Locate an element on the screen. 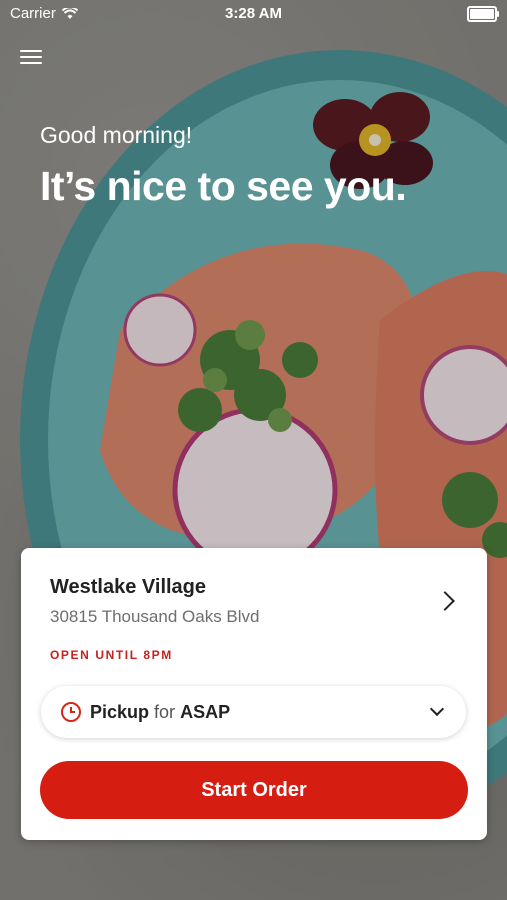 This screenshot has height=900, width=507. pickup-summary: Pickup for ASAP is located at coordinates (160, 712).